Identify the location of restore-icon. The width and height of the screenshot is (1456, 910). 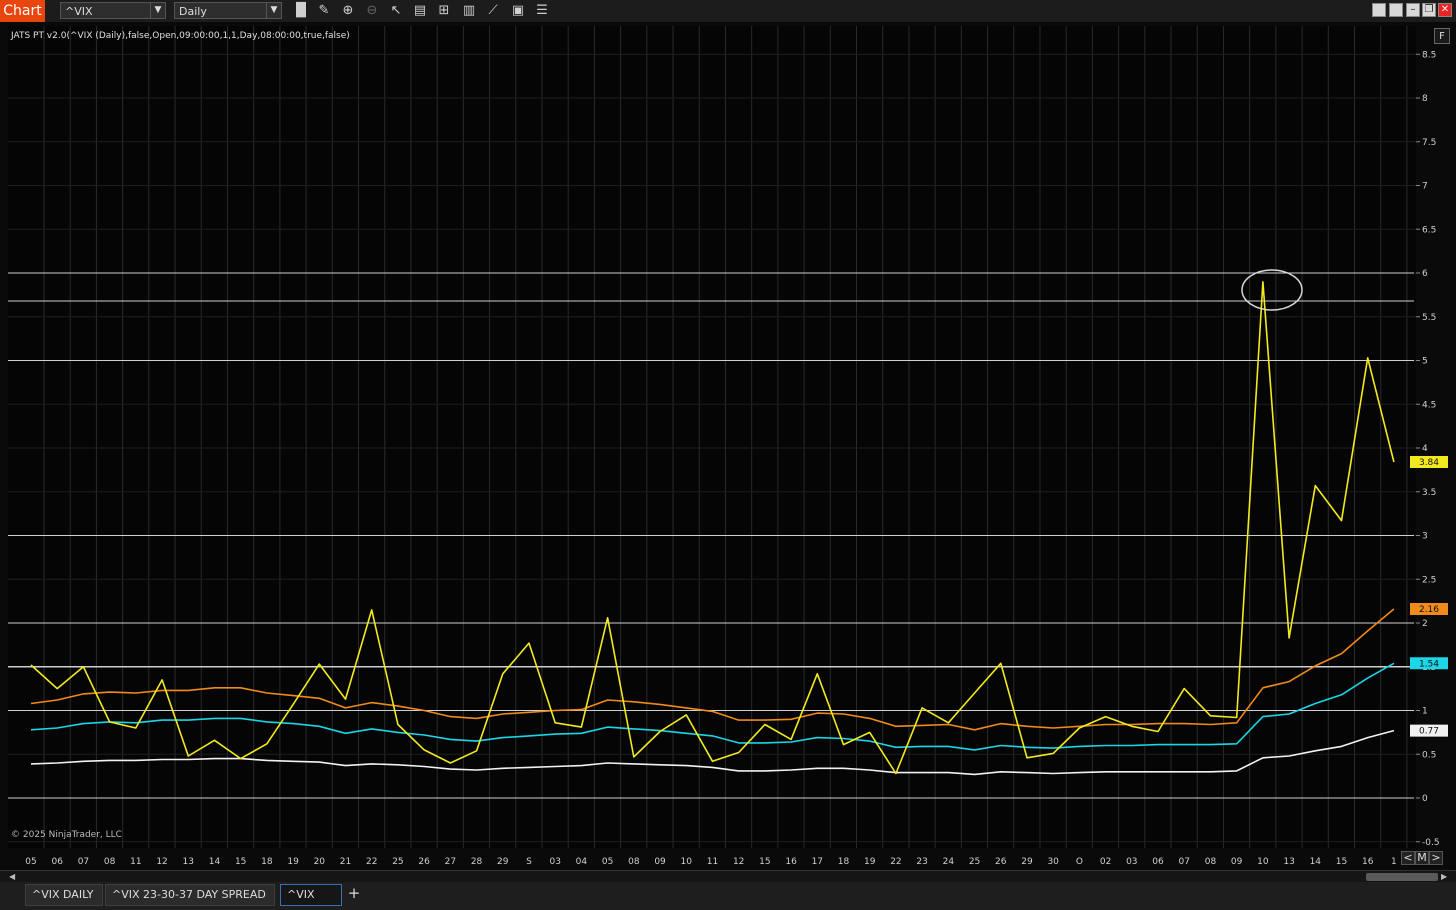
(1379, 10).